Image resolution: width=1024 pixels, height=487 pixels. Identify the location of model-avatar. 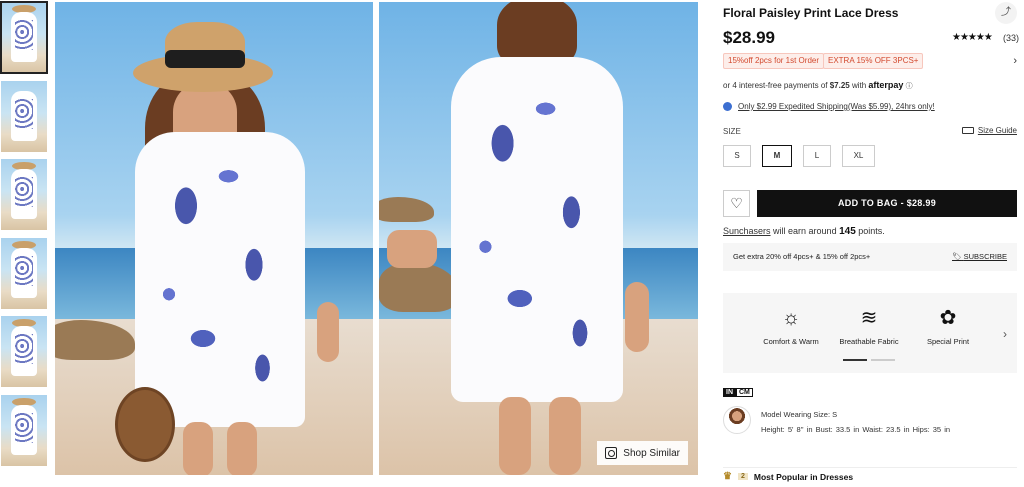
(737, 420).